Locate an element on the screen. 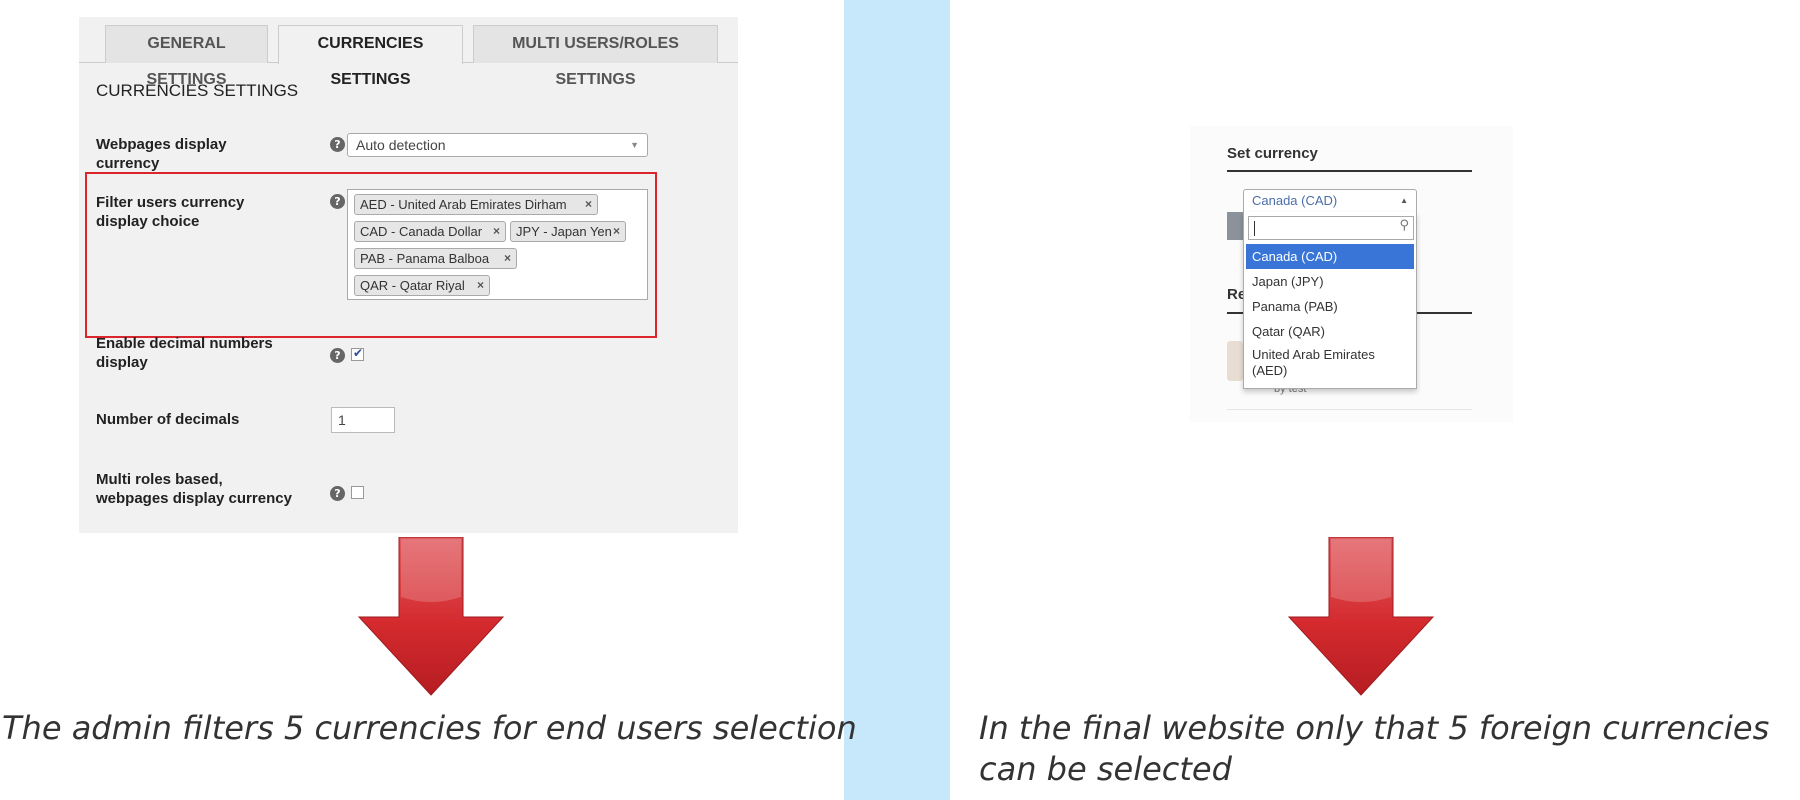  divider-band is located at coordinates (897, 400).